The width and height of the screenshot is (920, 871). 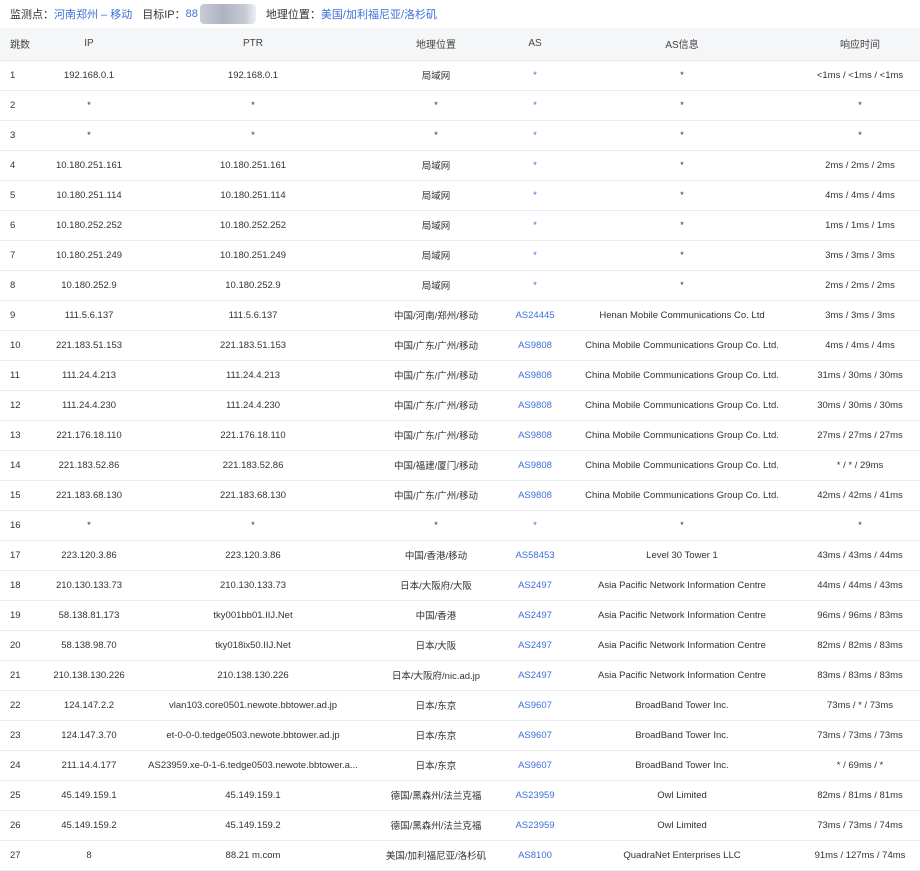 What do you see at coordinates (19, 675) in the screenshot?
I see `hop-cell: 21` at bounding box center [19, 675].